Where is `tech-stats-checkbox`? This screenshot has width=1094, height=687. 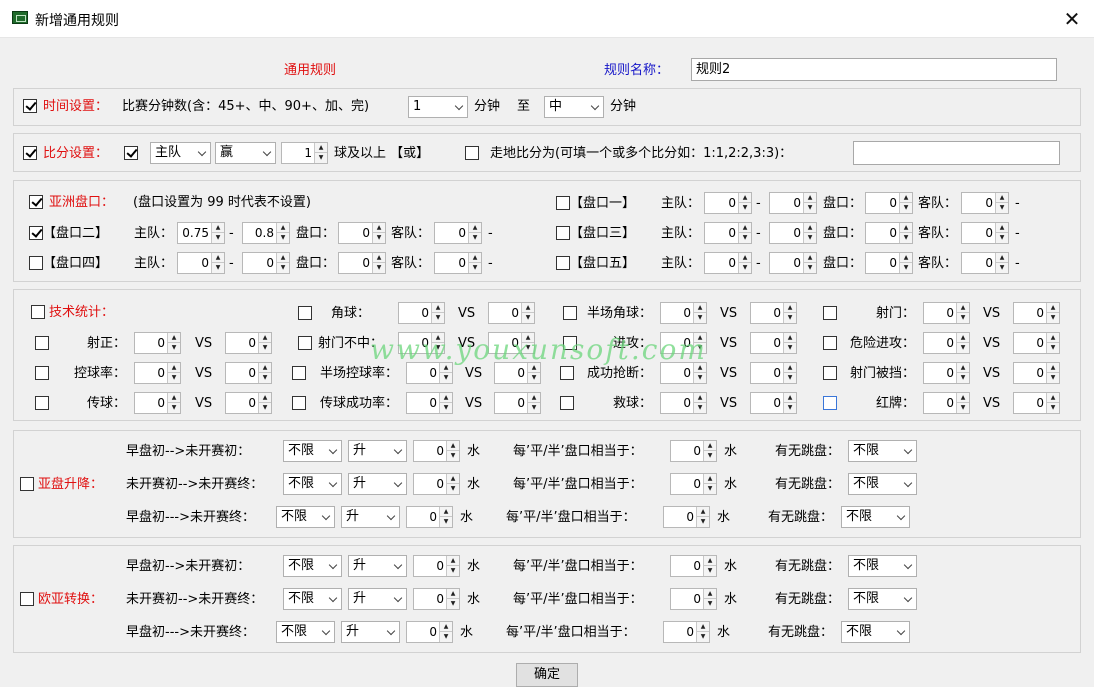 tech-stats-checkbox is located at coordinates (38, 312).